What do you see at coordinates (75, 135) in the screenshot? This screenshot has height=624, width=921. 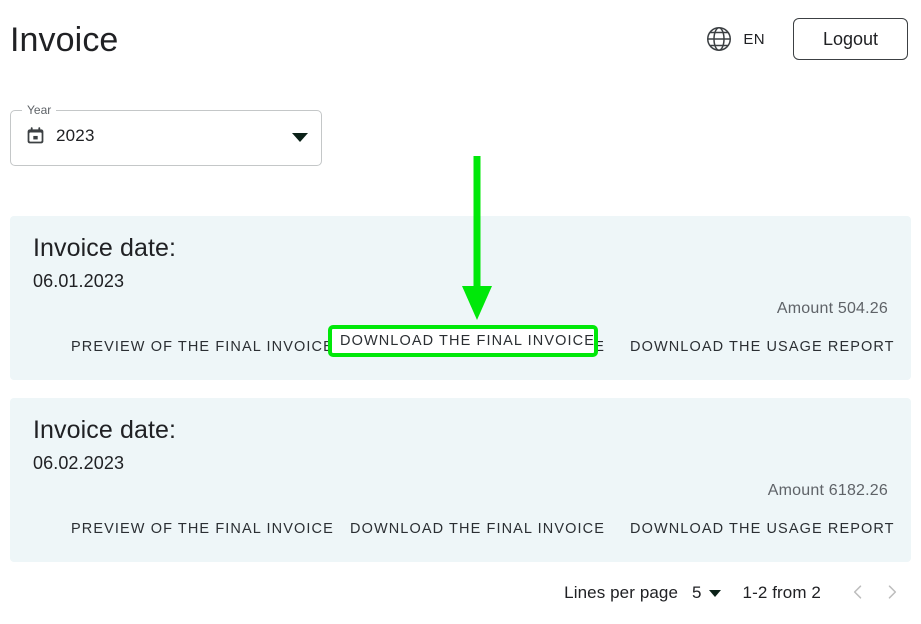 I see `year-select-value: 2023` at bounding box center [75, 135].